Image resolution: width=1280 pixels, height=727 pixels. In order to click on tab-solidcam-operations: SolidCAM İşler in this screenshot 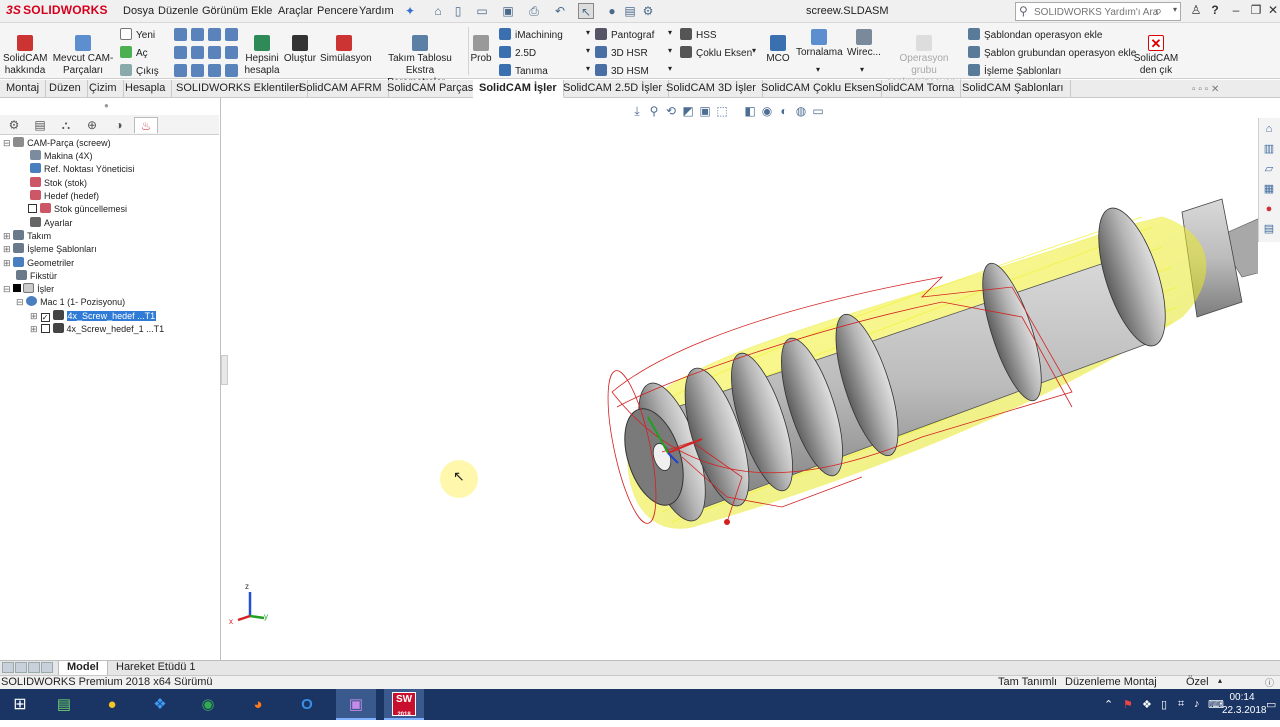, I will do `click(518, 89)`.